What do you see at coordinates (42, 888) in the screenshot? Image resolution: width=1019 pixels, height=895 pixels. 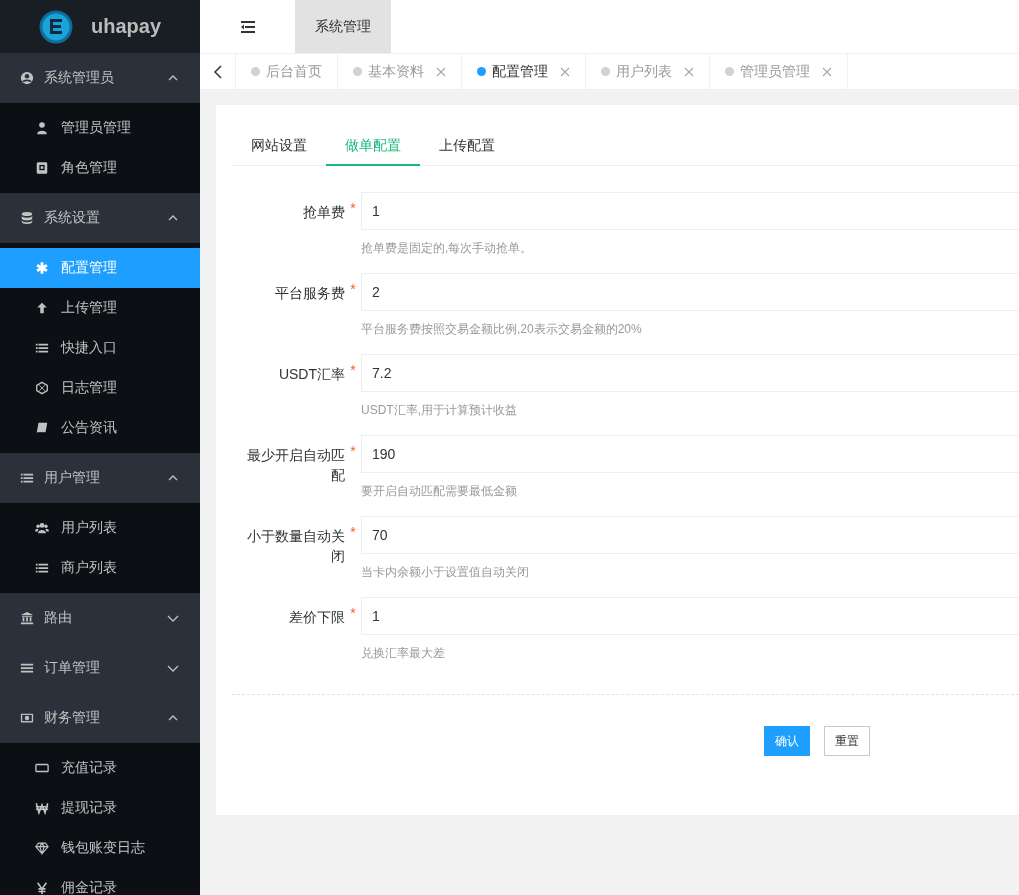 I see `yen-icon` at bounding box center [42, 888].